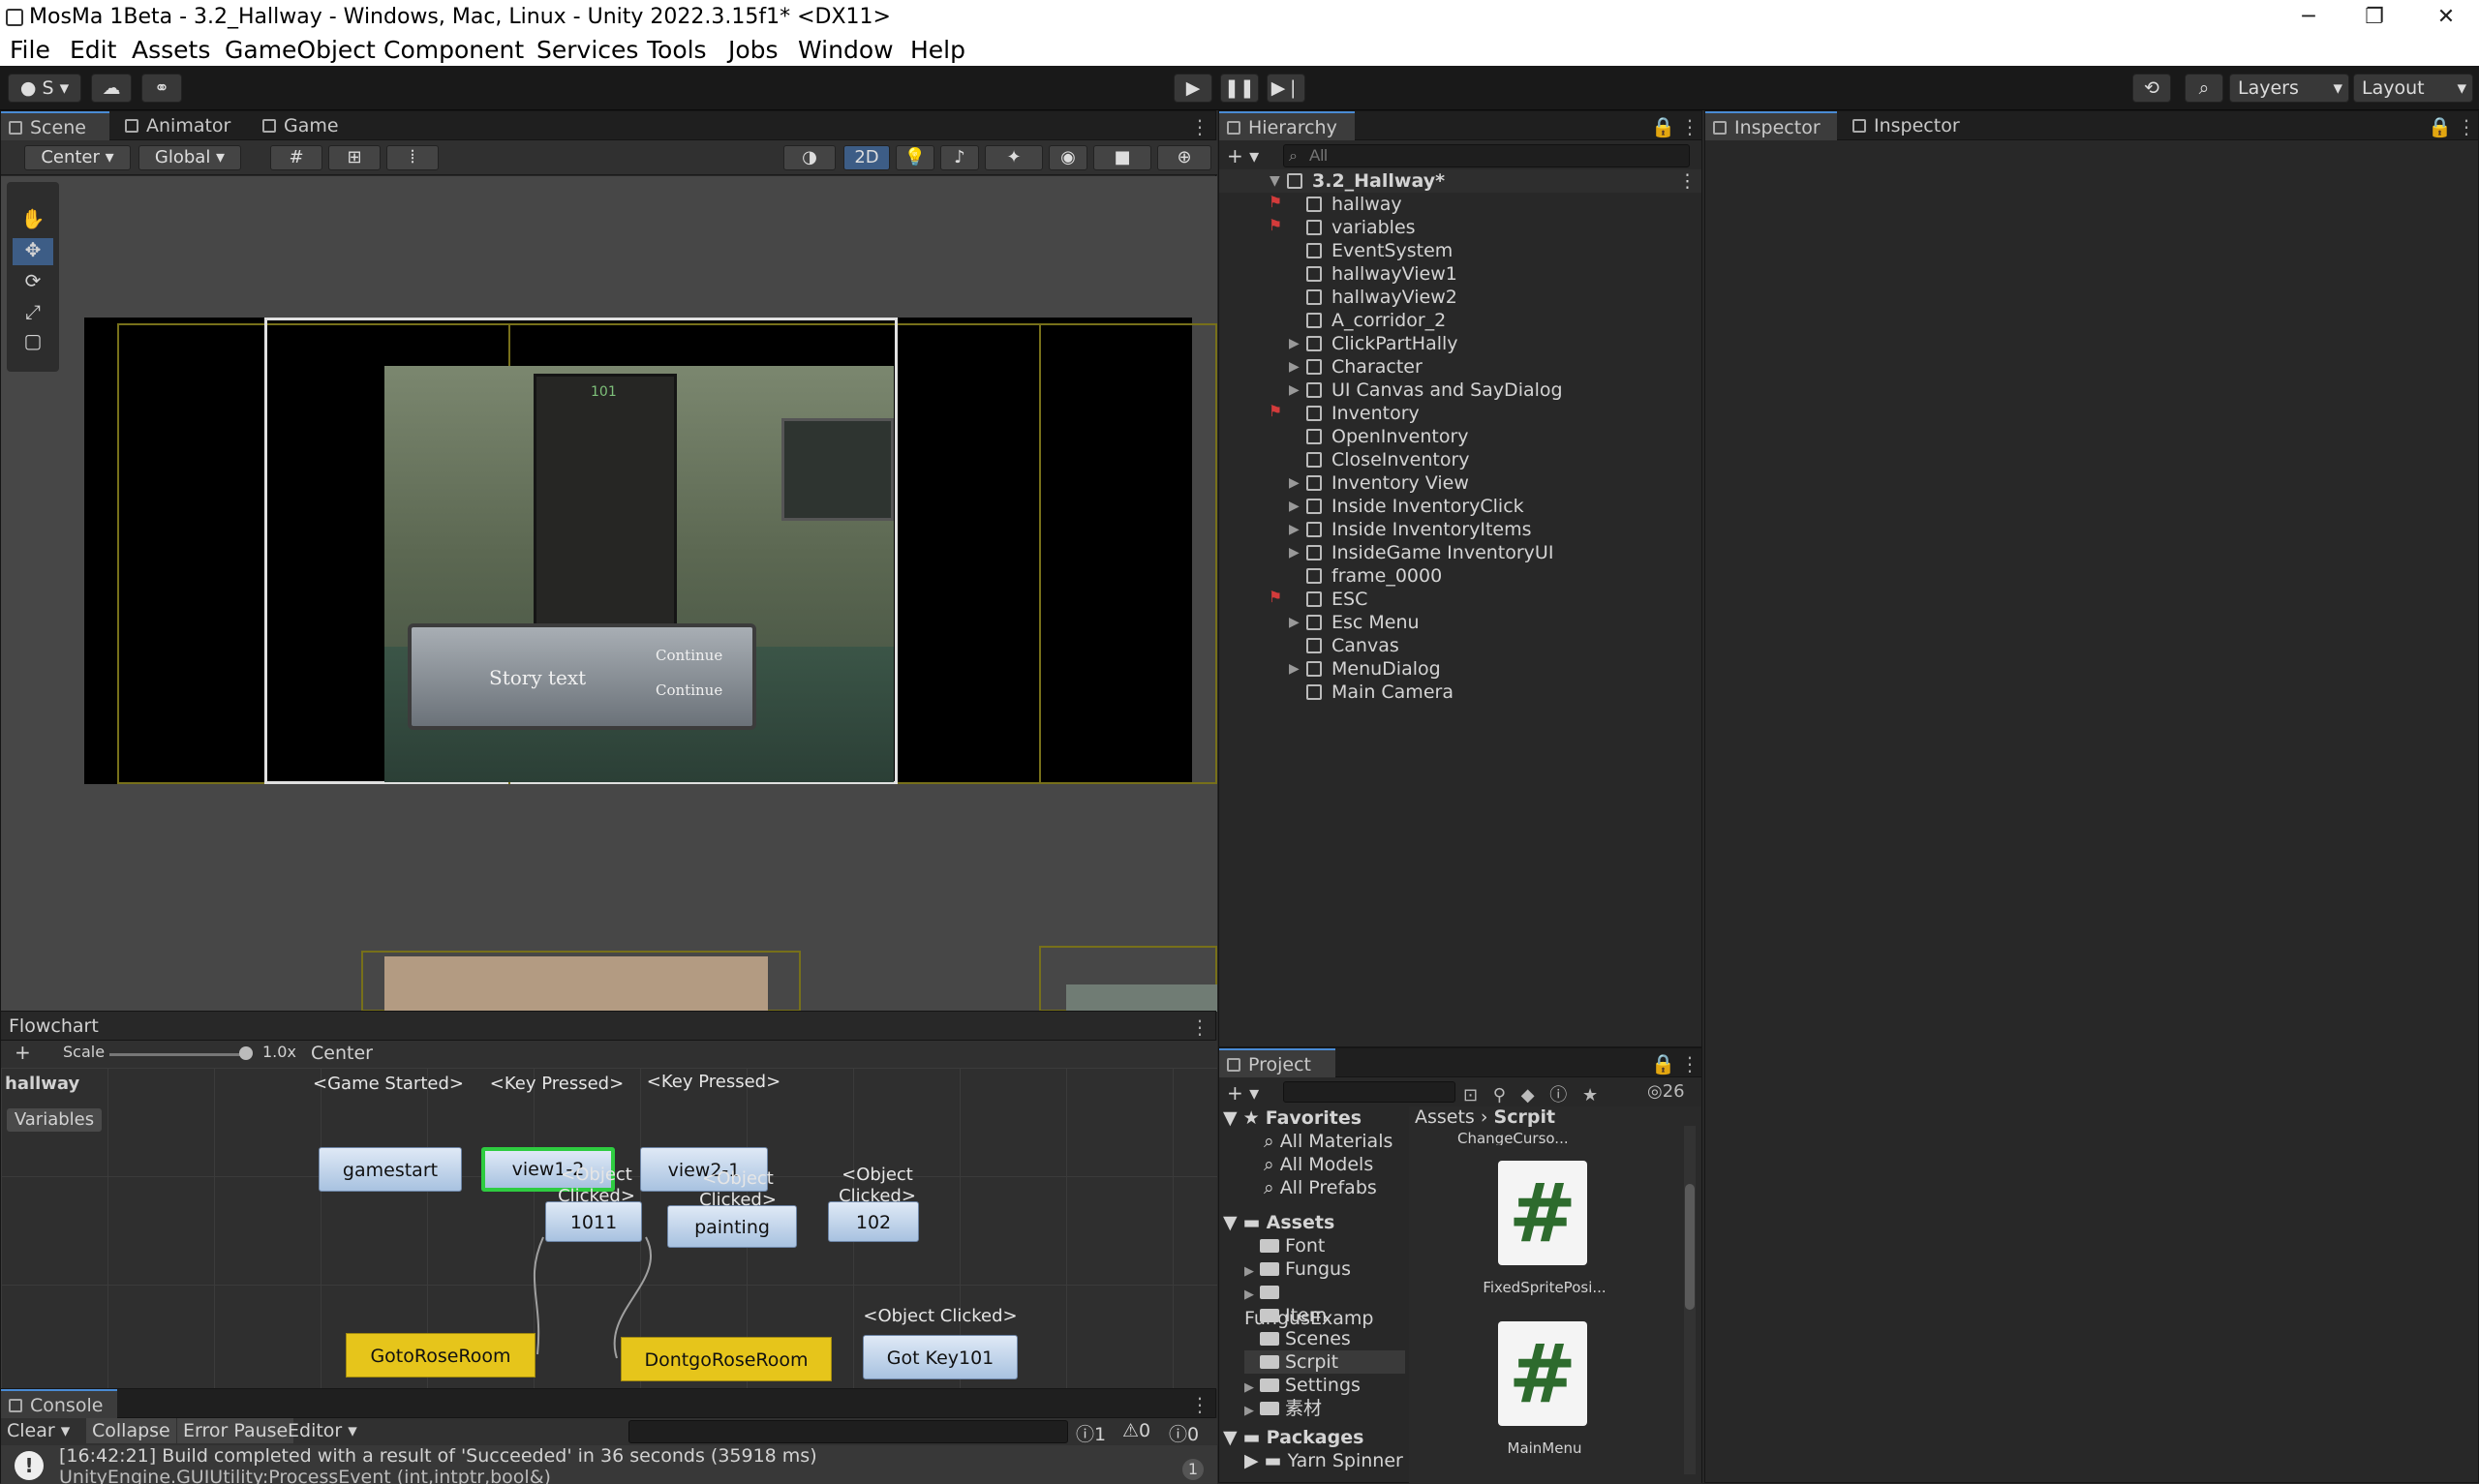  Describe the element at coordinates (1460, 181) in the screenshot. I see `scene-root-row: ▼ 3.2_Hallway* ⋮` at that location.